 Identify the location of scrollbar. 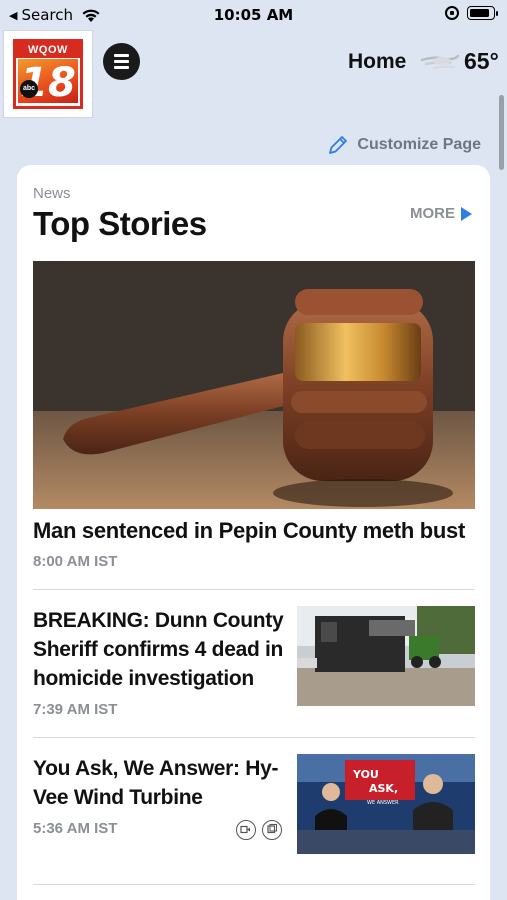
(501, 132).